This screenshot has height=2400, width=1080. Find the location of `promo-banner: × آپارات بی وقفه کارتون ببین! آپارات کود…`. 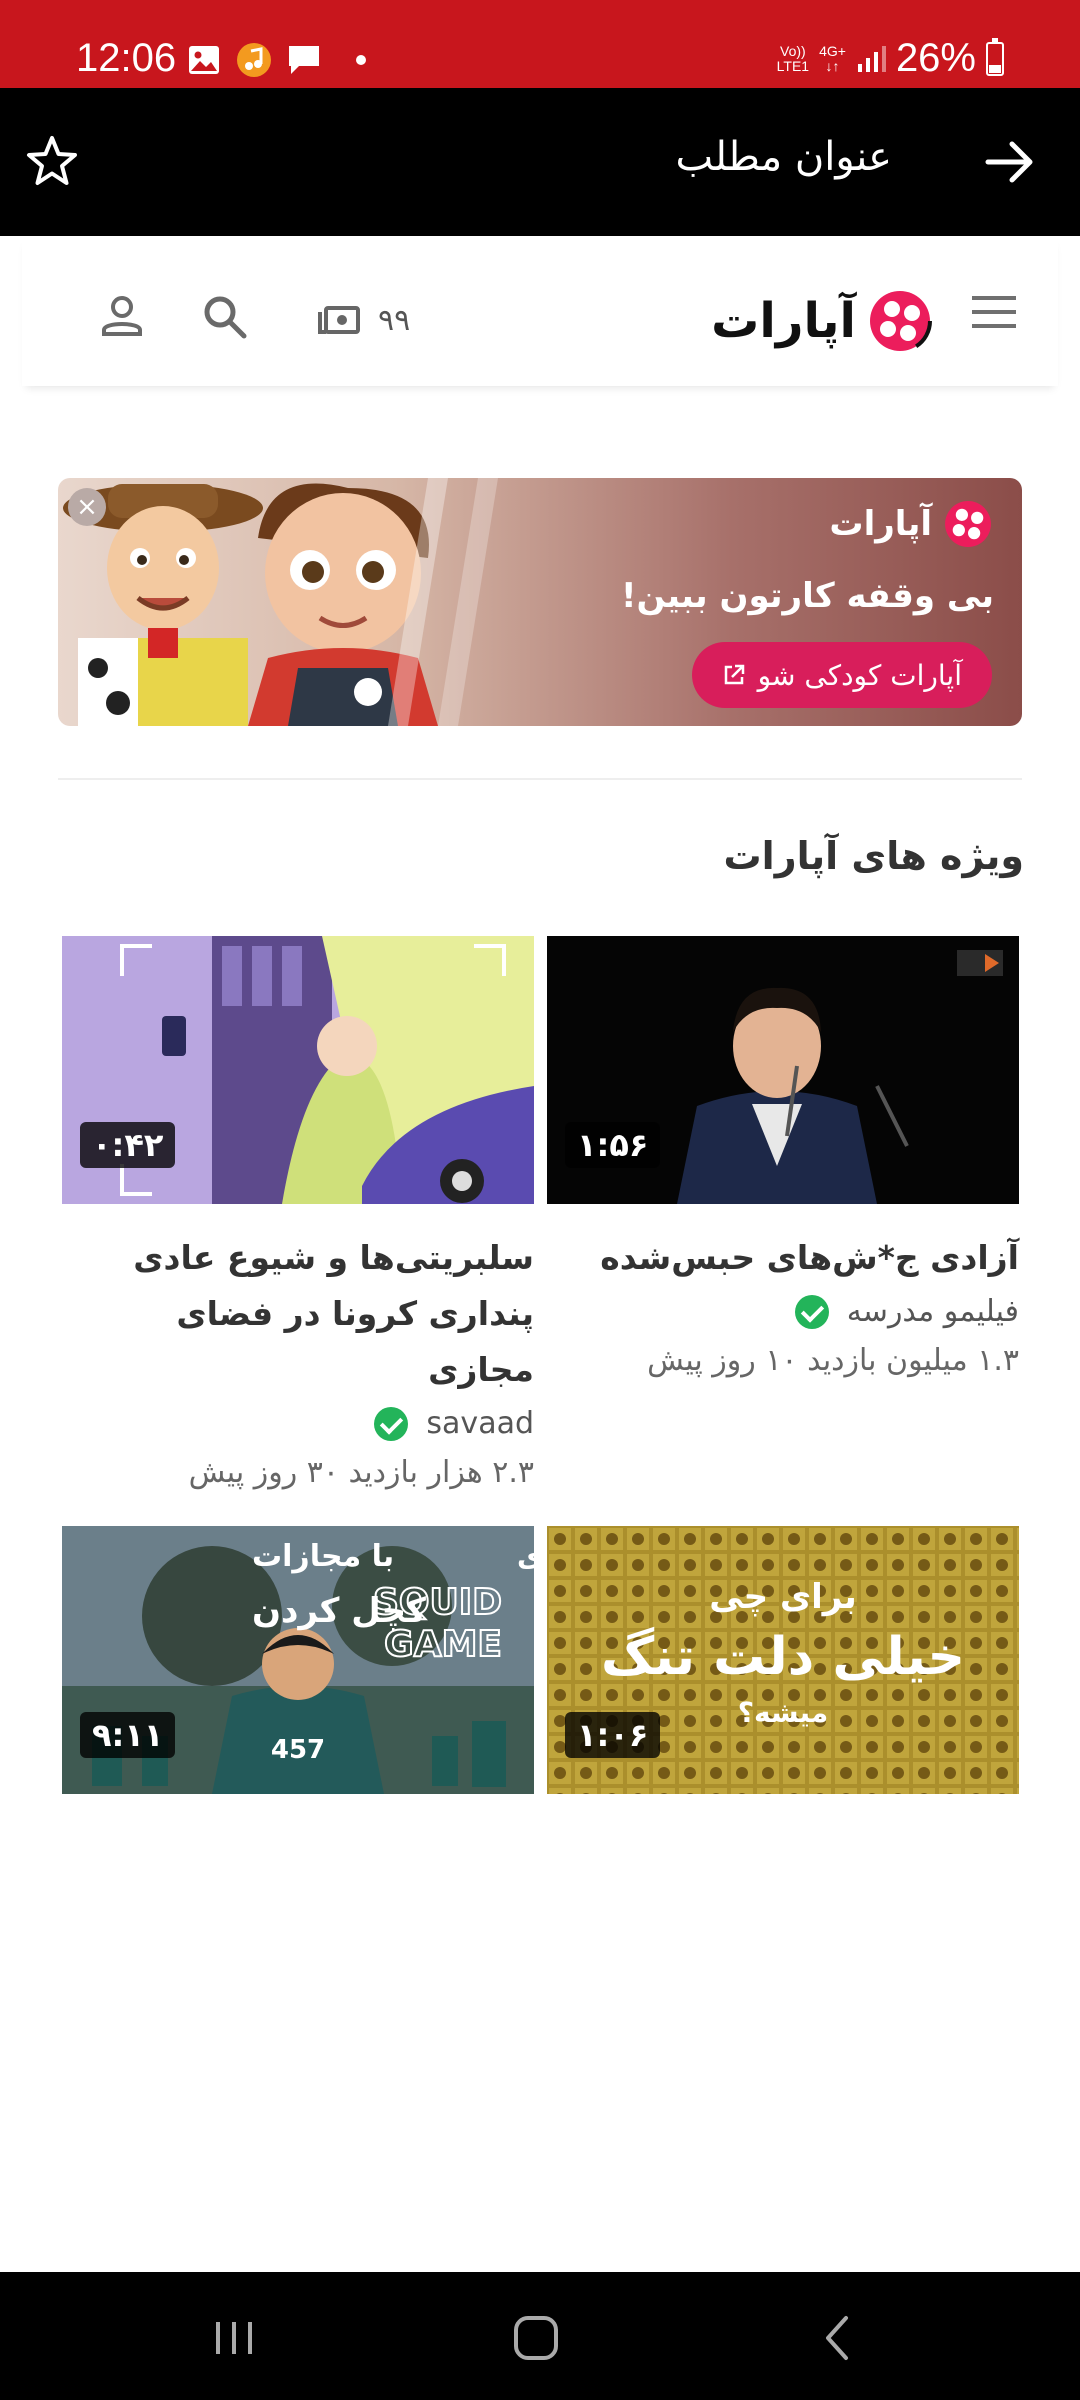

promo-banner: × آپارات بی وقفه کارتون ببین! آپارات کود… is located at coordinates (540, 602).